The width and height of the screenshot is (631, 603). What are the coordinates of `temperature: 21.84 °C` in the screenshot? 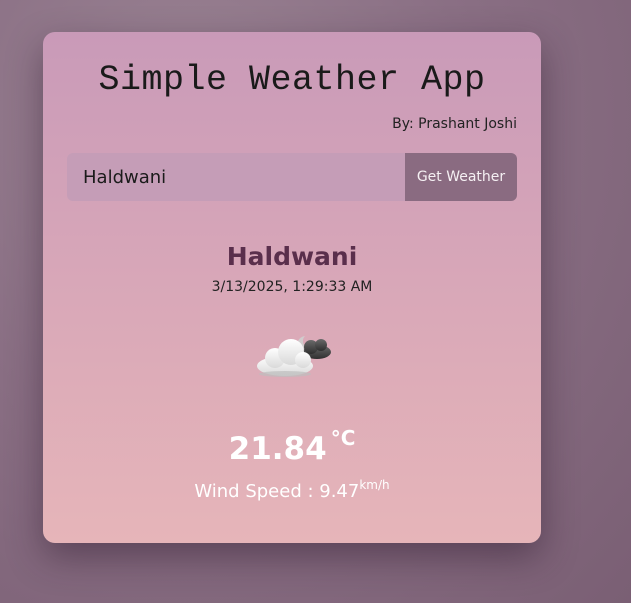 It's located at (292, 446).